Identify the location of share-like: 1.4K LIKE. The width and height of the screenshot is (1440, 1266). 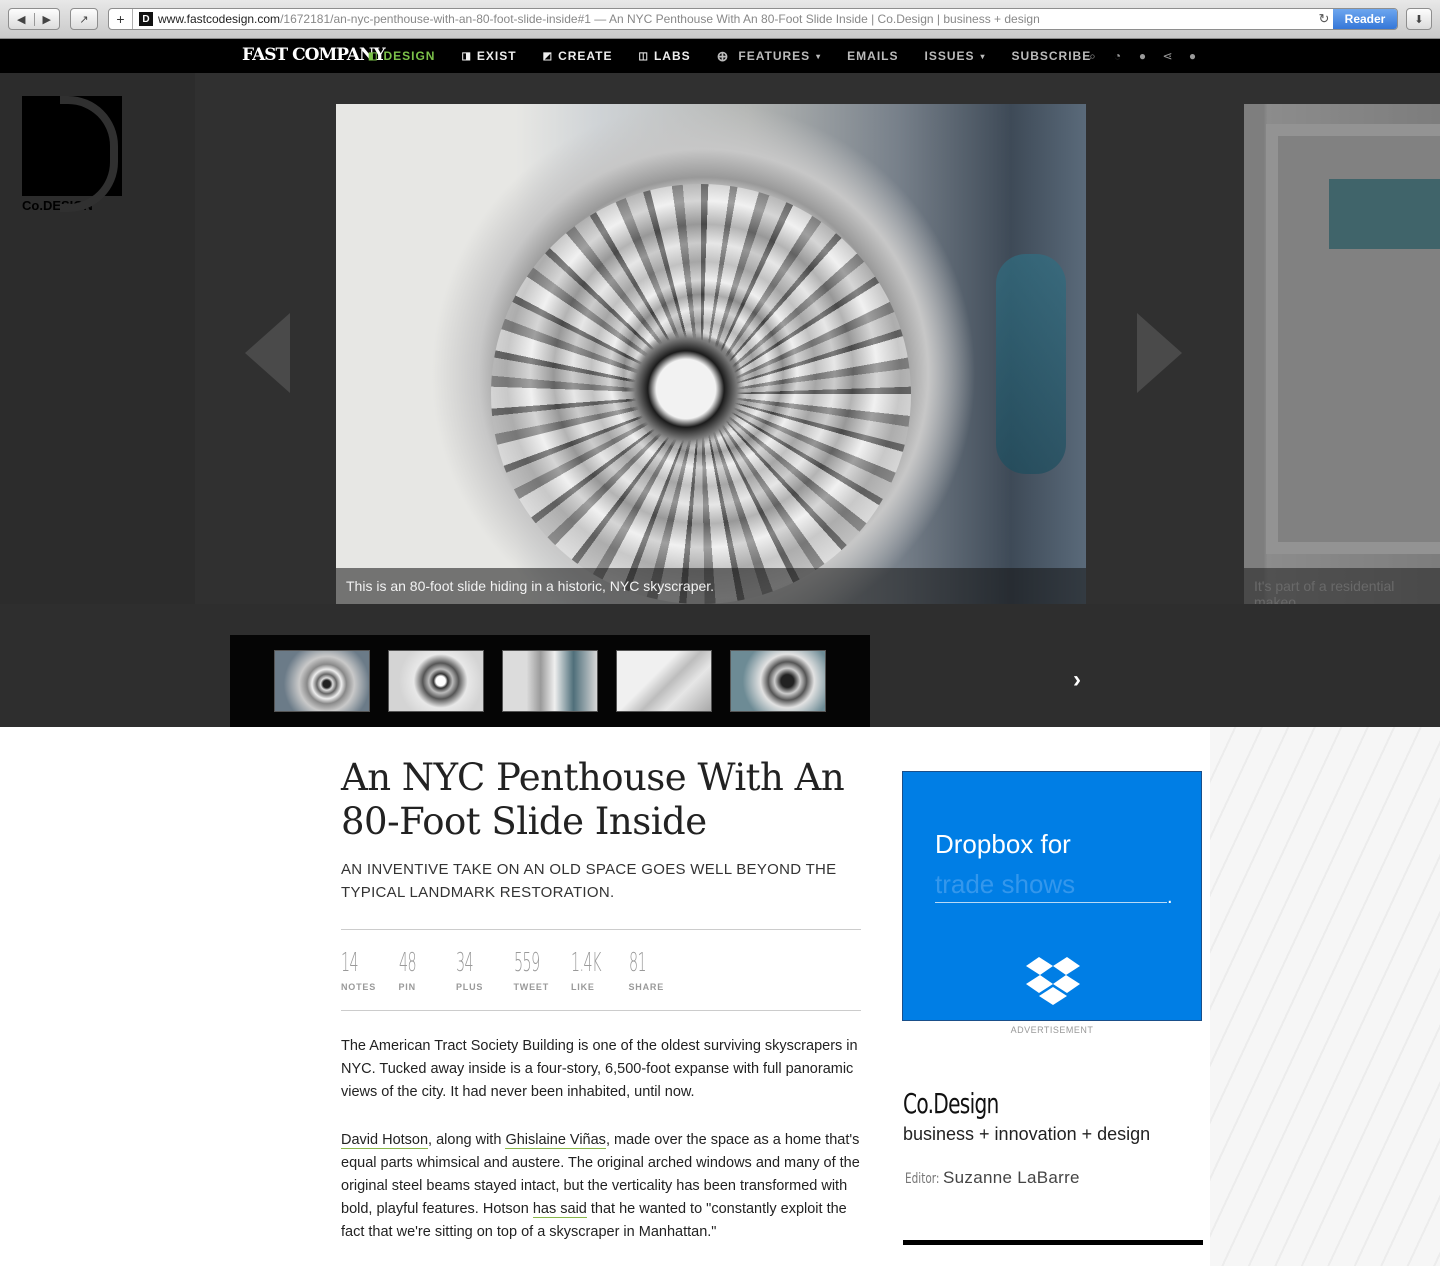
(600, 970).